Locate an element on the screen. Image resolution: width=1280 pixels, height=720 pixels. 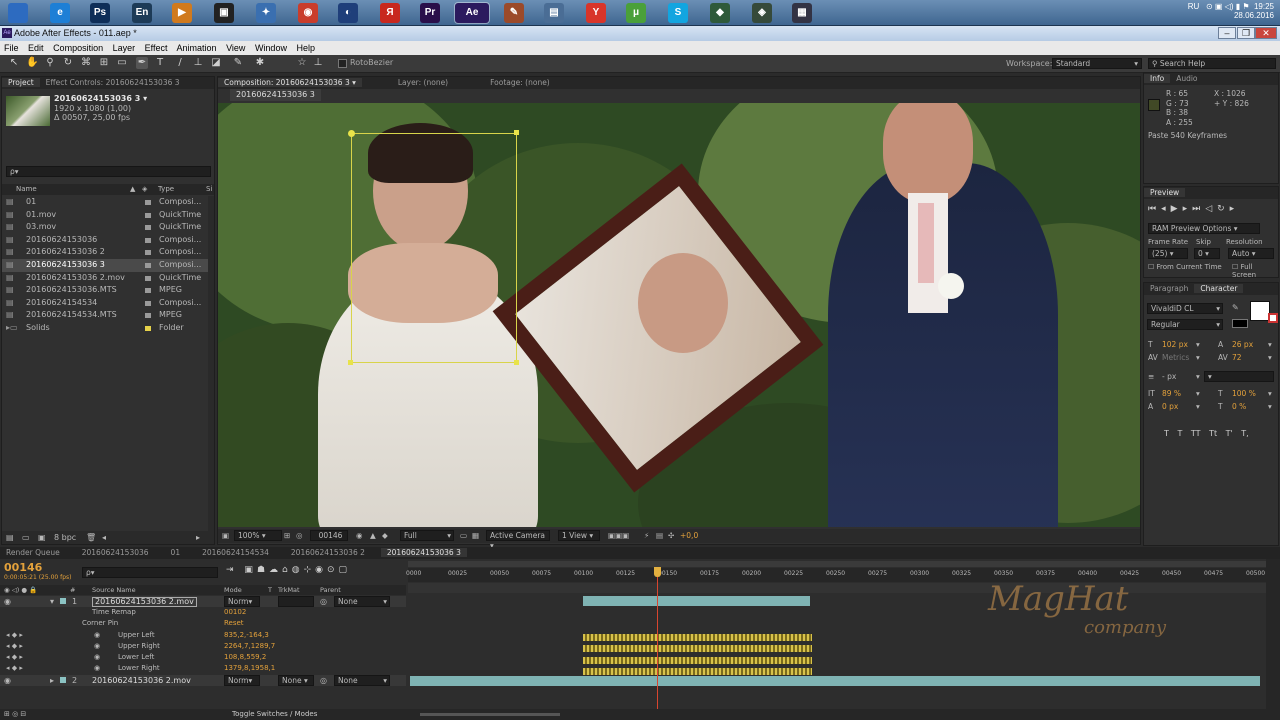
show-snapshot-icon: ▲ is located at coordinates (373, 536).